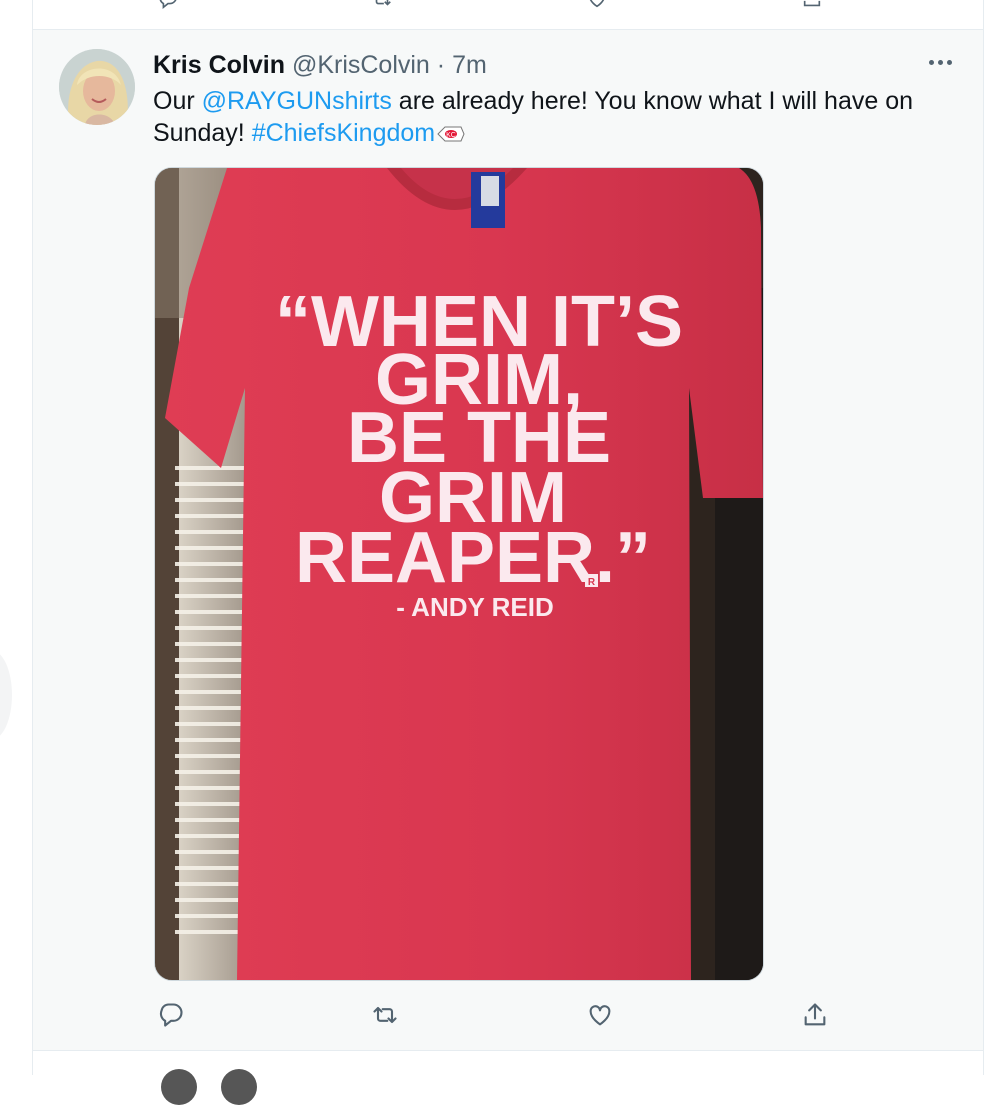  I want to click on next-tweet-partial, so click(508, 1078).